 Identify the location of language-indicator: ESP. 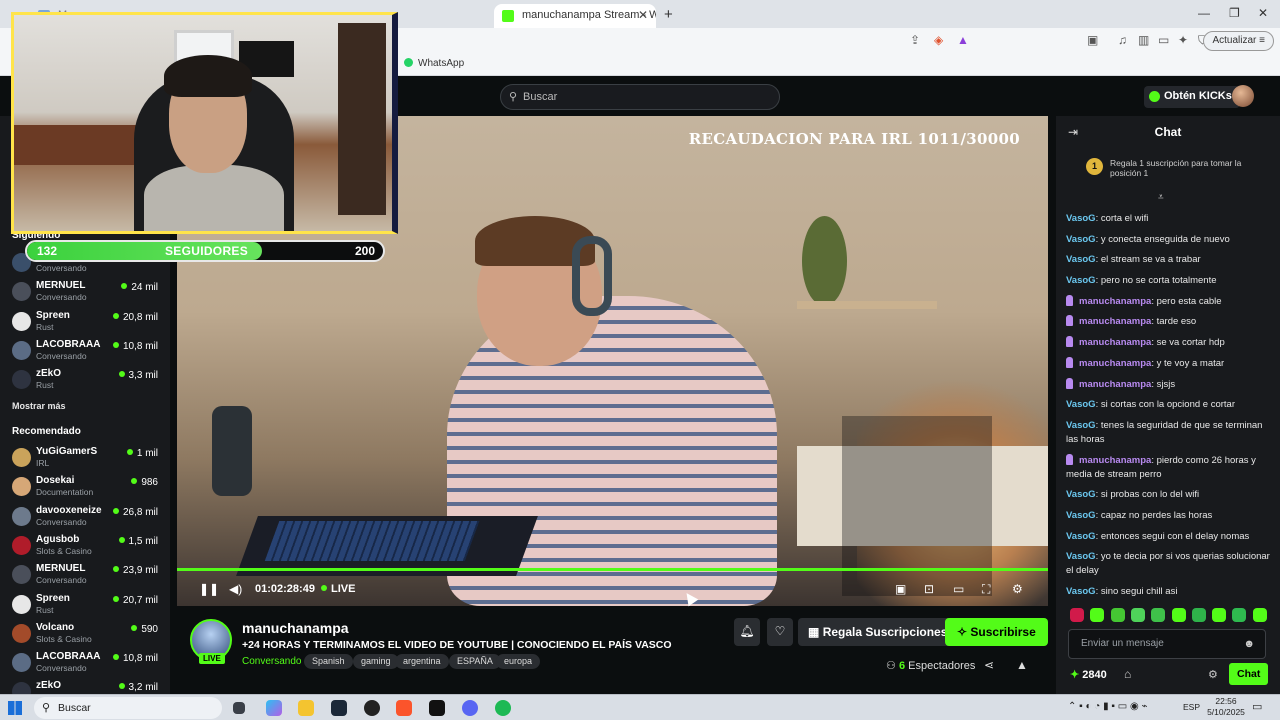
(1191, 707).